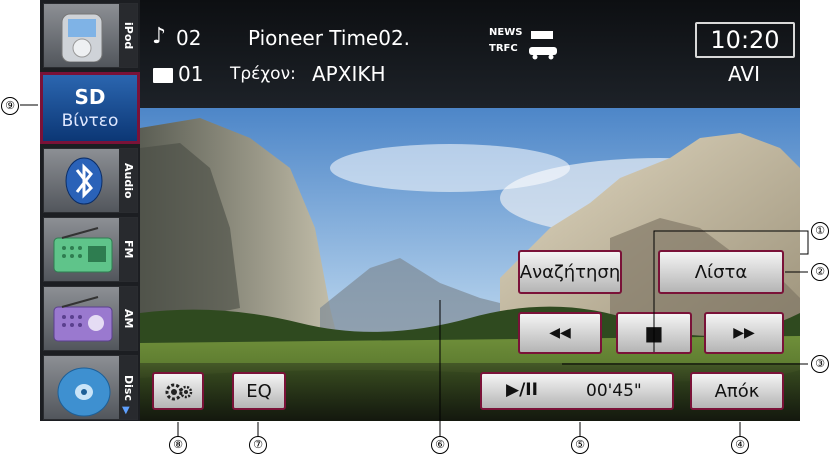 This screenshot has height=454, width=835. What do you see at coordinates (820, 231) in the screenshot?
I see `callout-1: ①` at bounding box center [820, 231].